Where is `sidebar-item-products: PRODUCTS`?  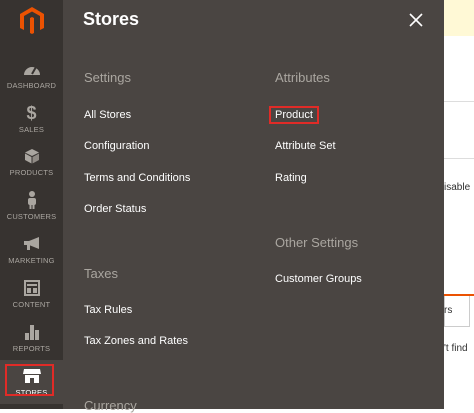
sidebar-item-products: PRODUCTS is located at coordinates (31, 162).